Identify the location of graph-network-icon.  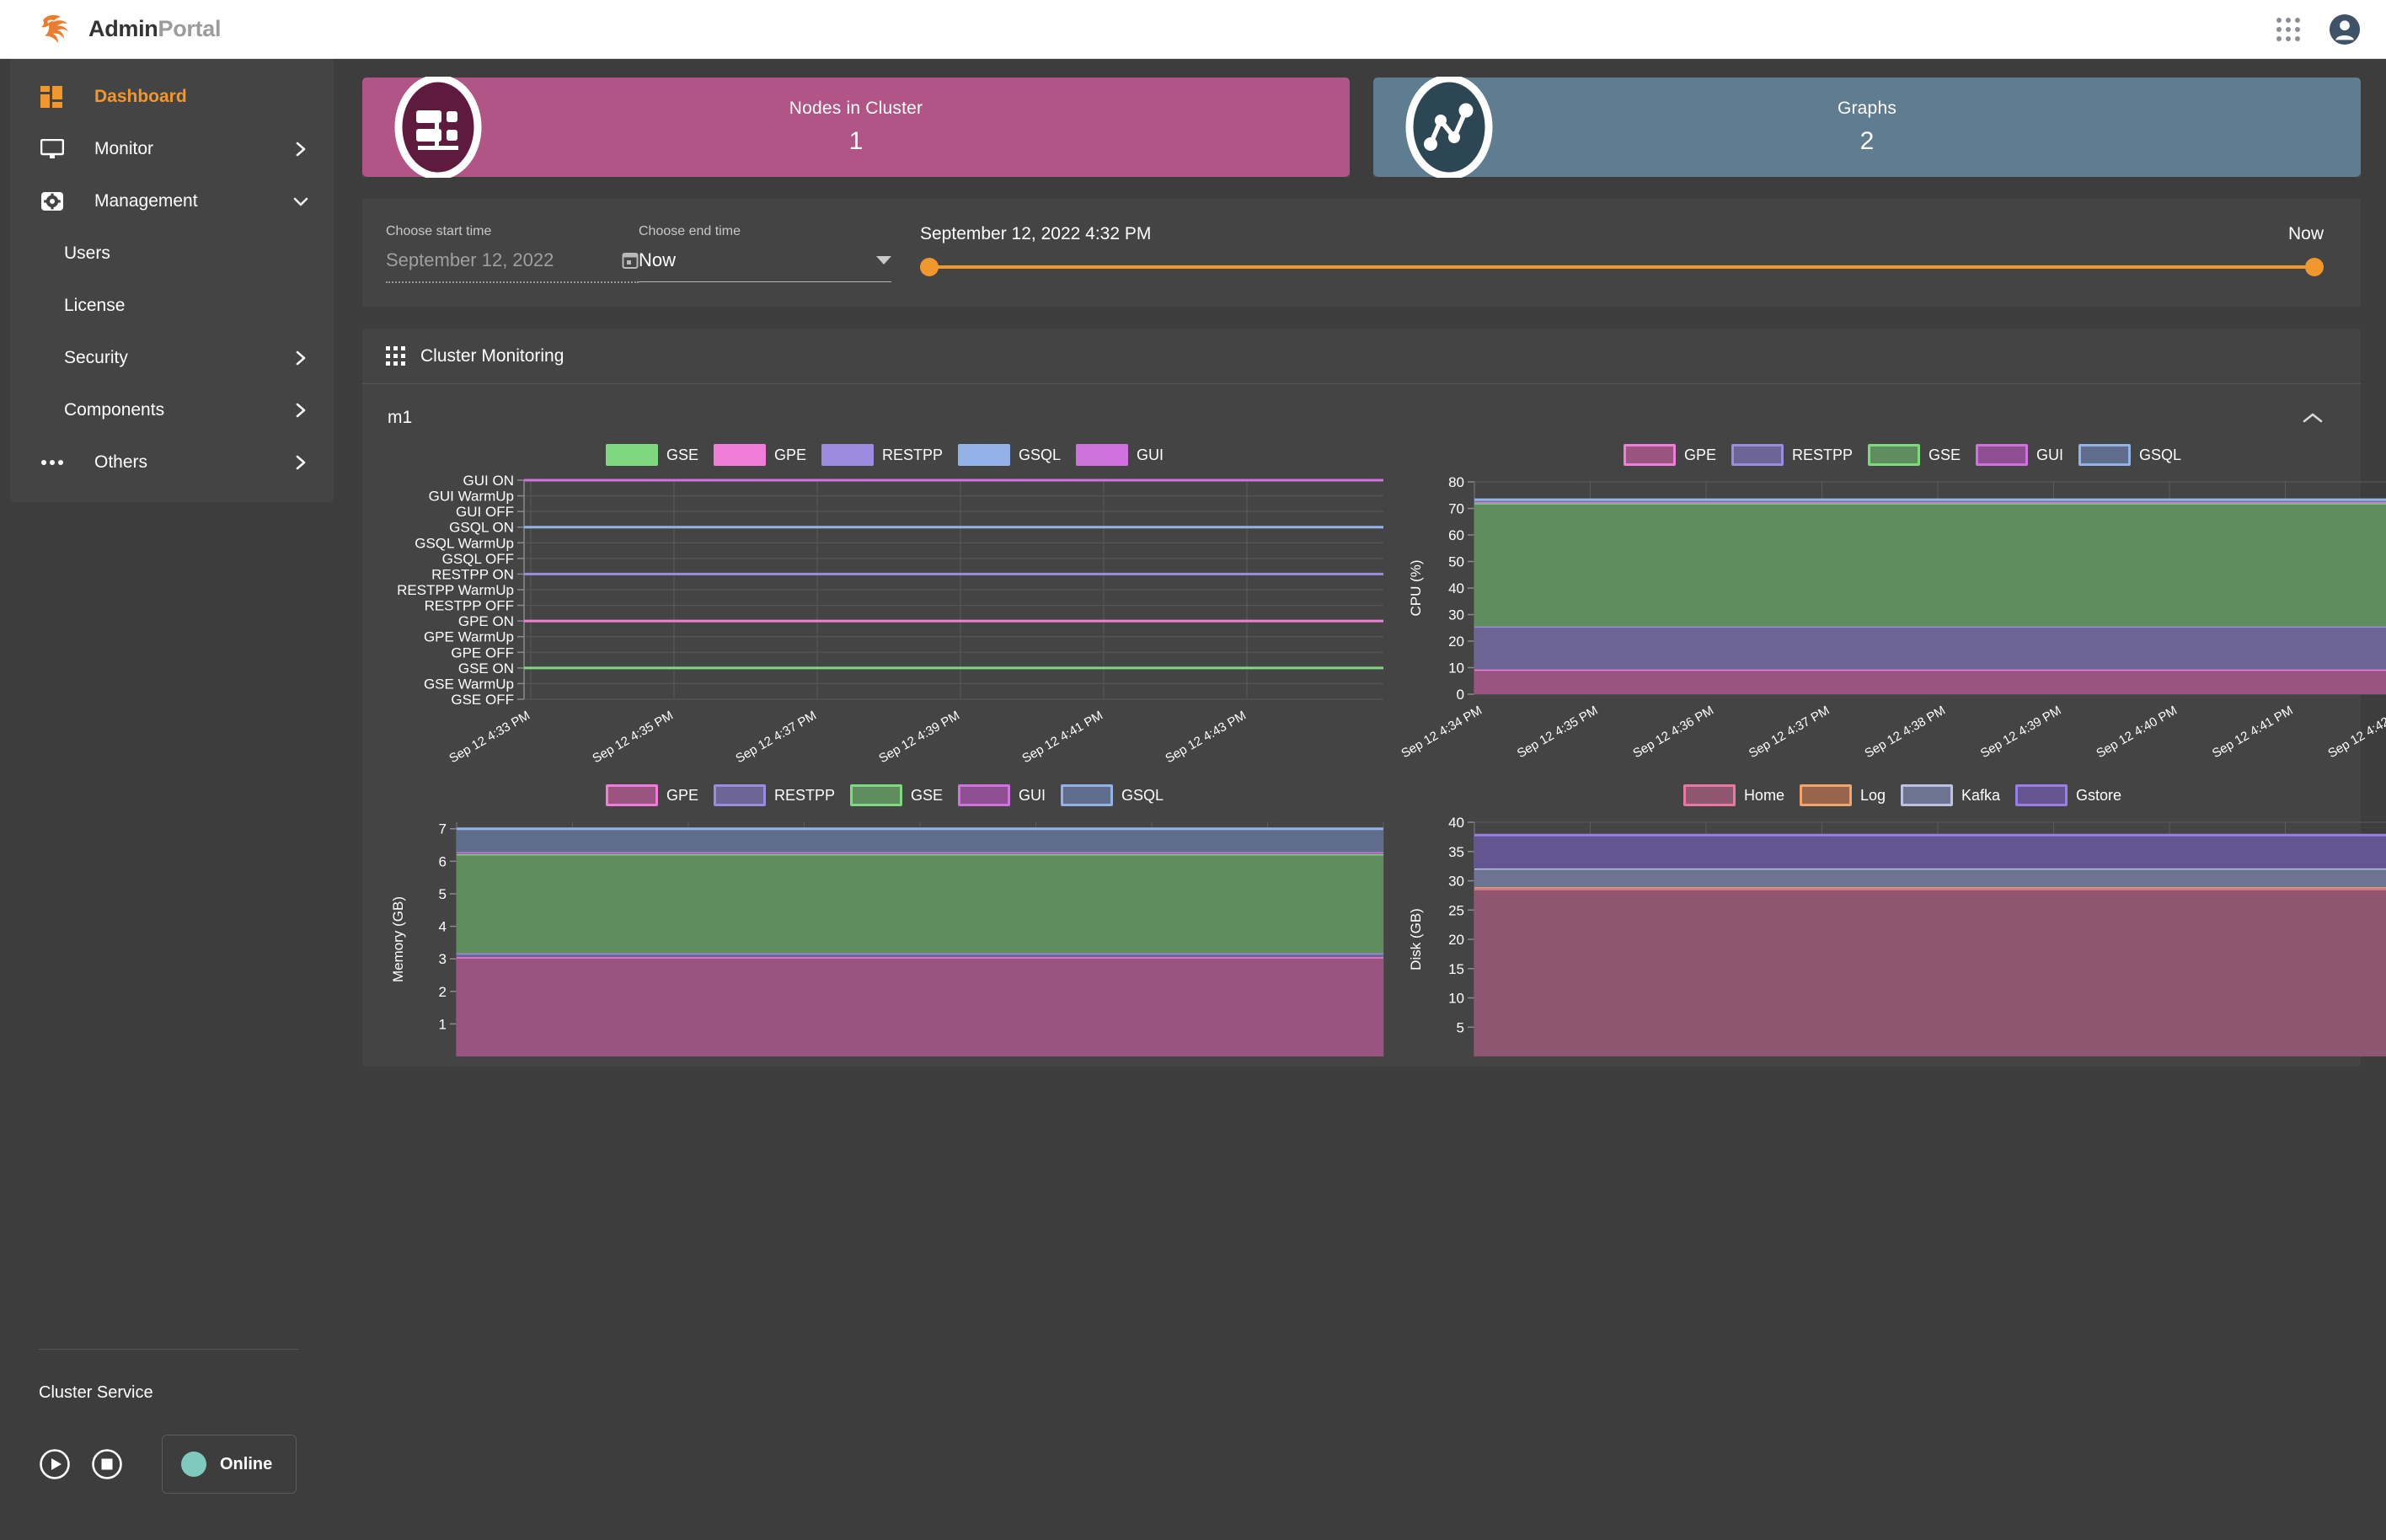
(1449, 128).